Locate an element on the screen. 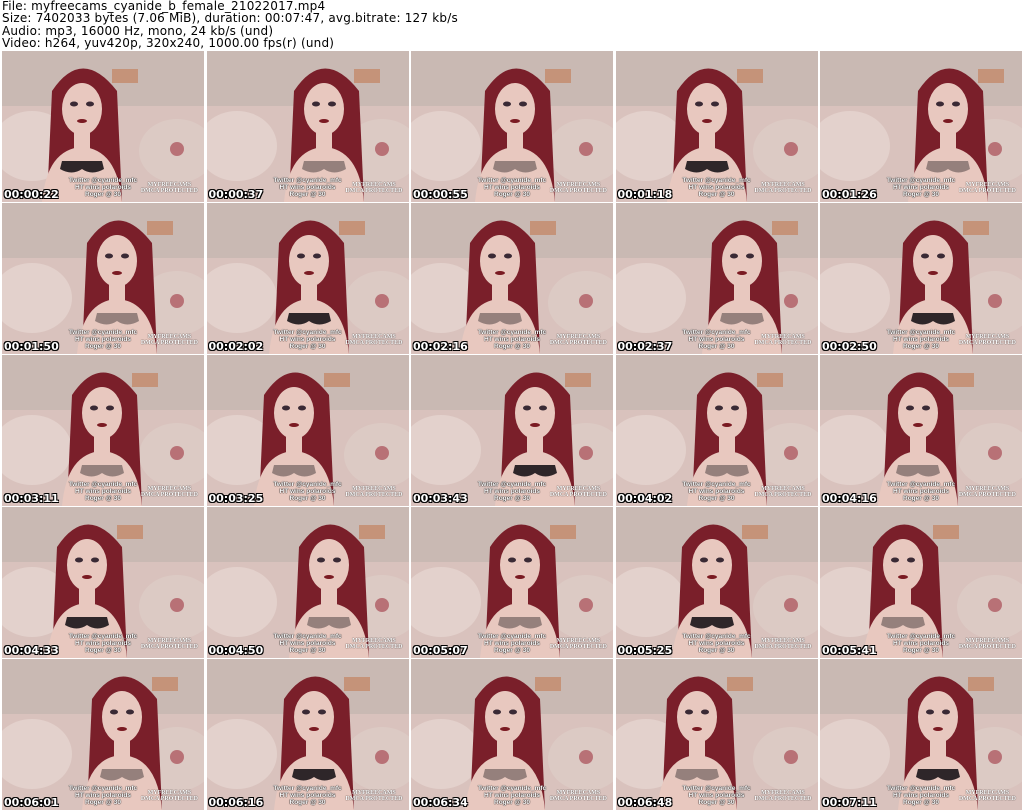 Image resolution: width=1024 pixels, height=811 pixels. thumbnail-timestamp: 00:04:33 is located at coordinates (31, 650).